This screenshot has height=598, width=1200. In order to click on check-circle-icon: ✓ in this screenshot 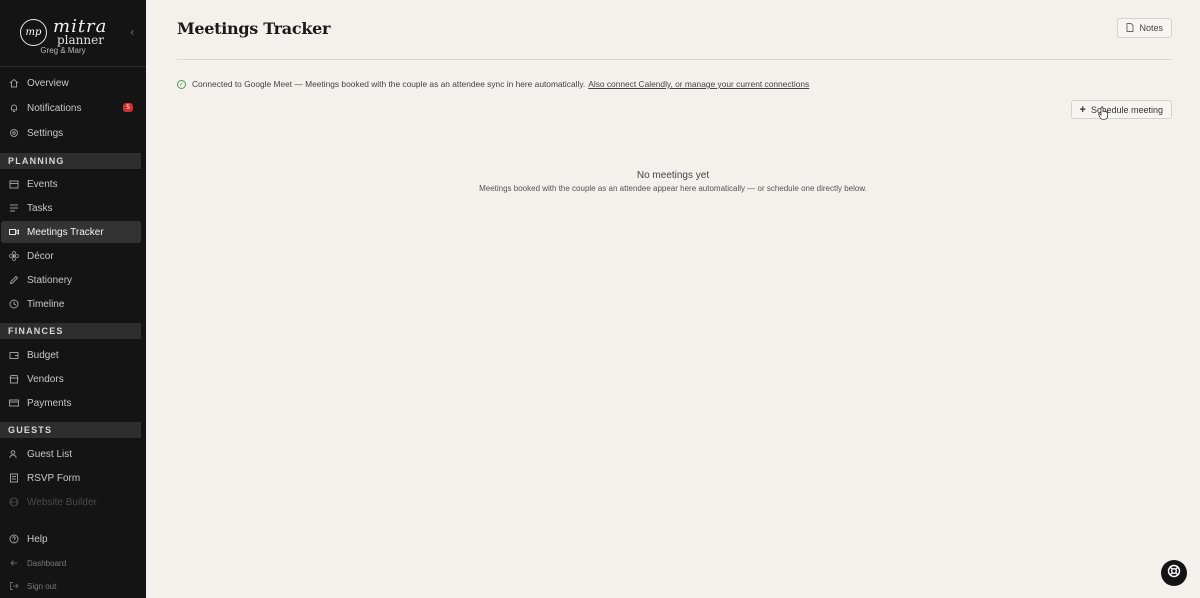, I will do `click(181, 84)`.